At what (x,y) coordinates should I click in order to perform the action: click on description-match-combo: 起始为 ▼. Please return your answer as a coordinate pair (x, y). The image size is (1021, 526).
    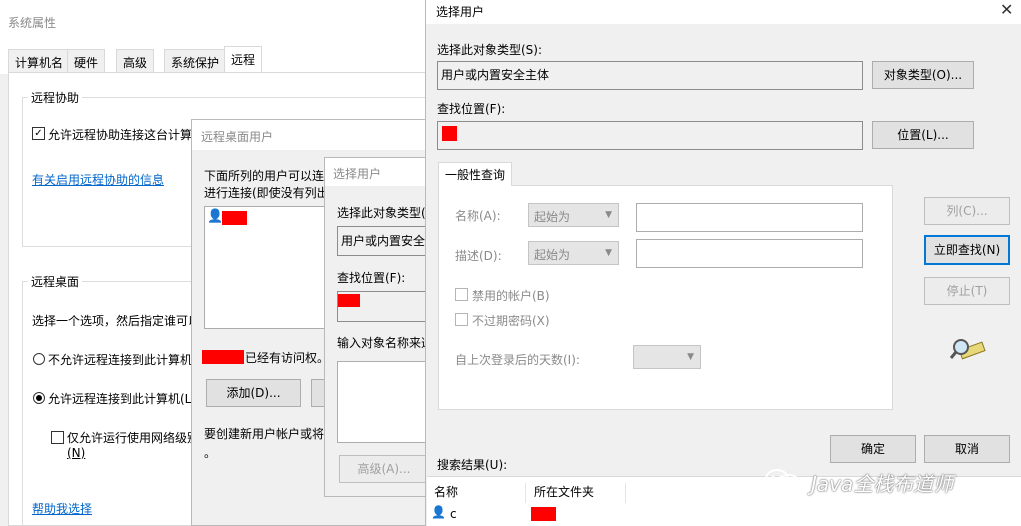
    Looking at the image, I should click on (573, 253).